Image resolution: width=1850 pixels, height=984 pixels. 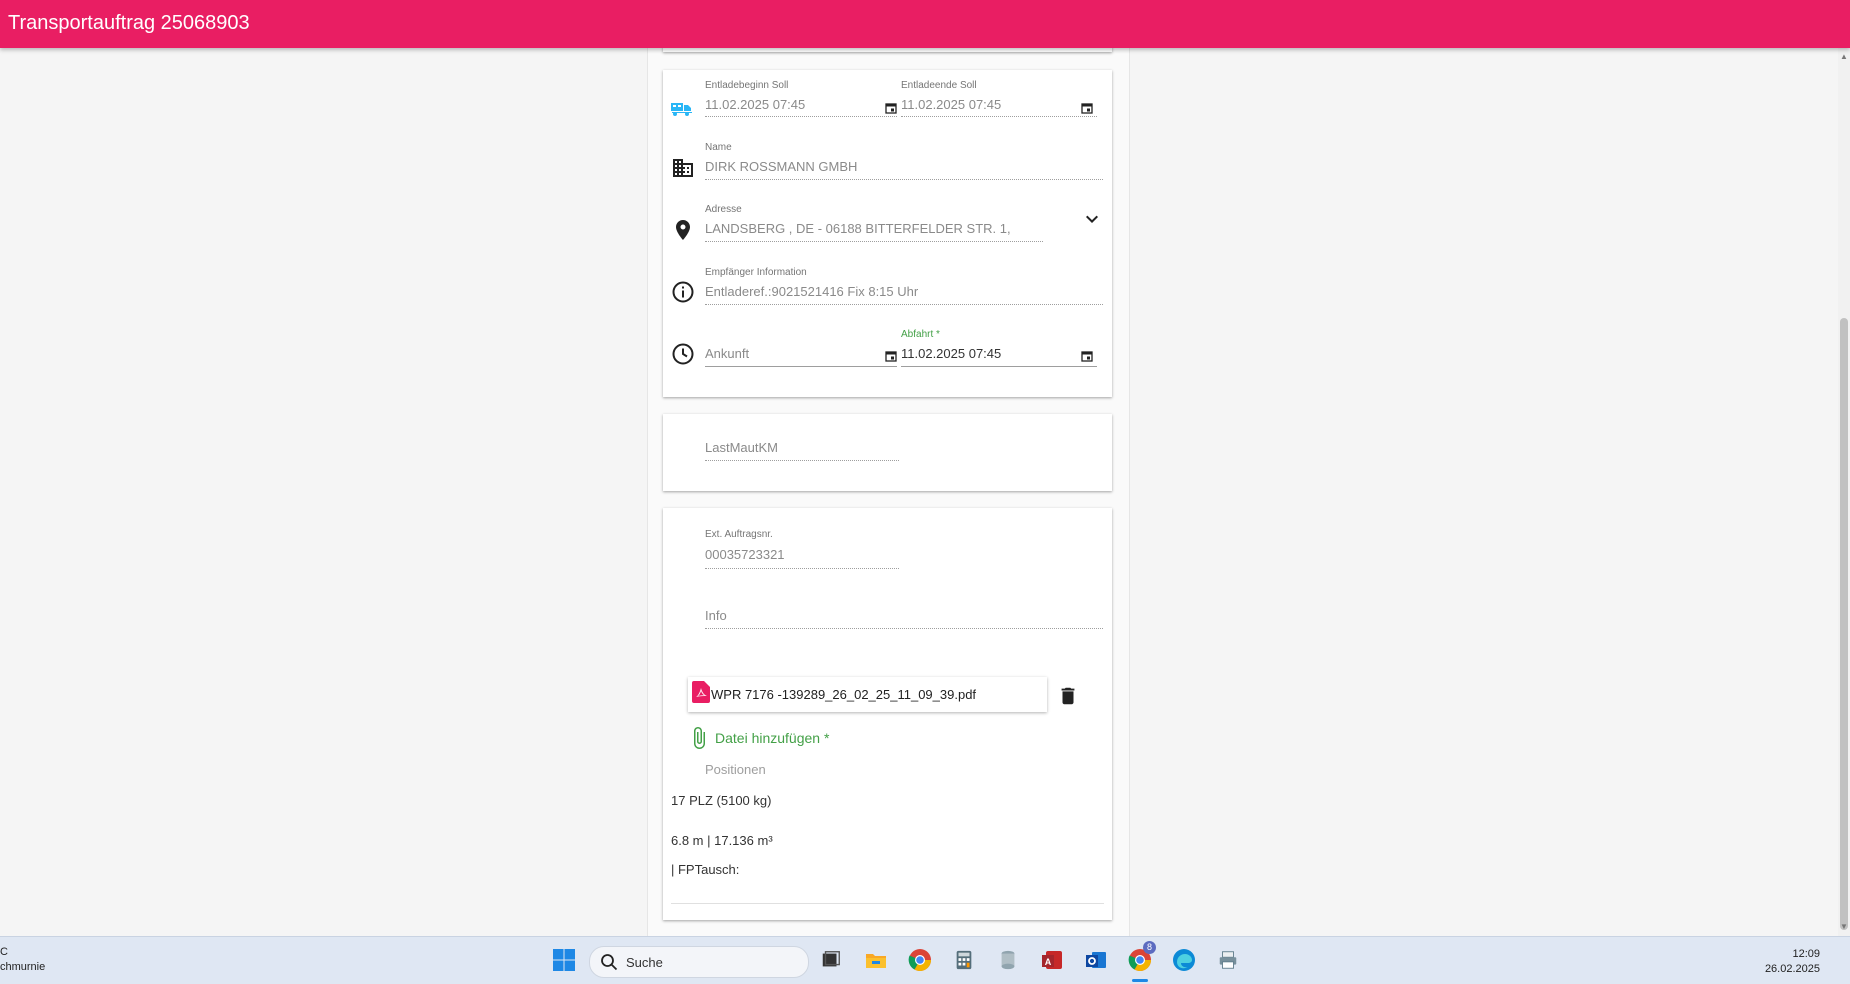 What do you see at coordinates (701, 692) in the screenshot?
I see `pdf-icon` at bounding box center [701, 692].